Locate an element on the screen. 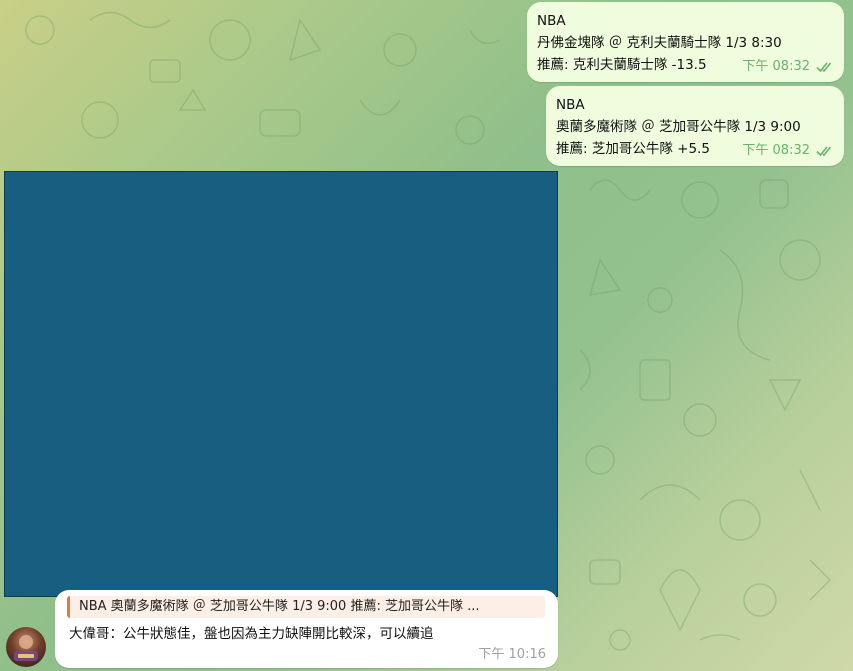  reply-text: 大偉哥：公牛狀態佳，盤也因為主力缺陣開比較深，可以續追 is located at coordinates (251, 634).